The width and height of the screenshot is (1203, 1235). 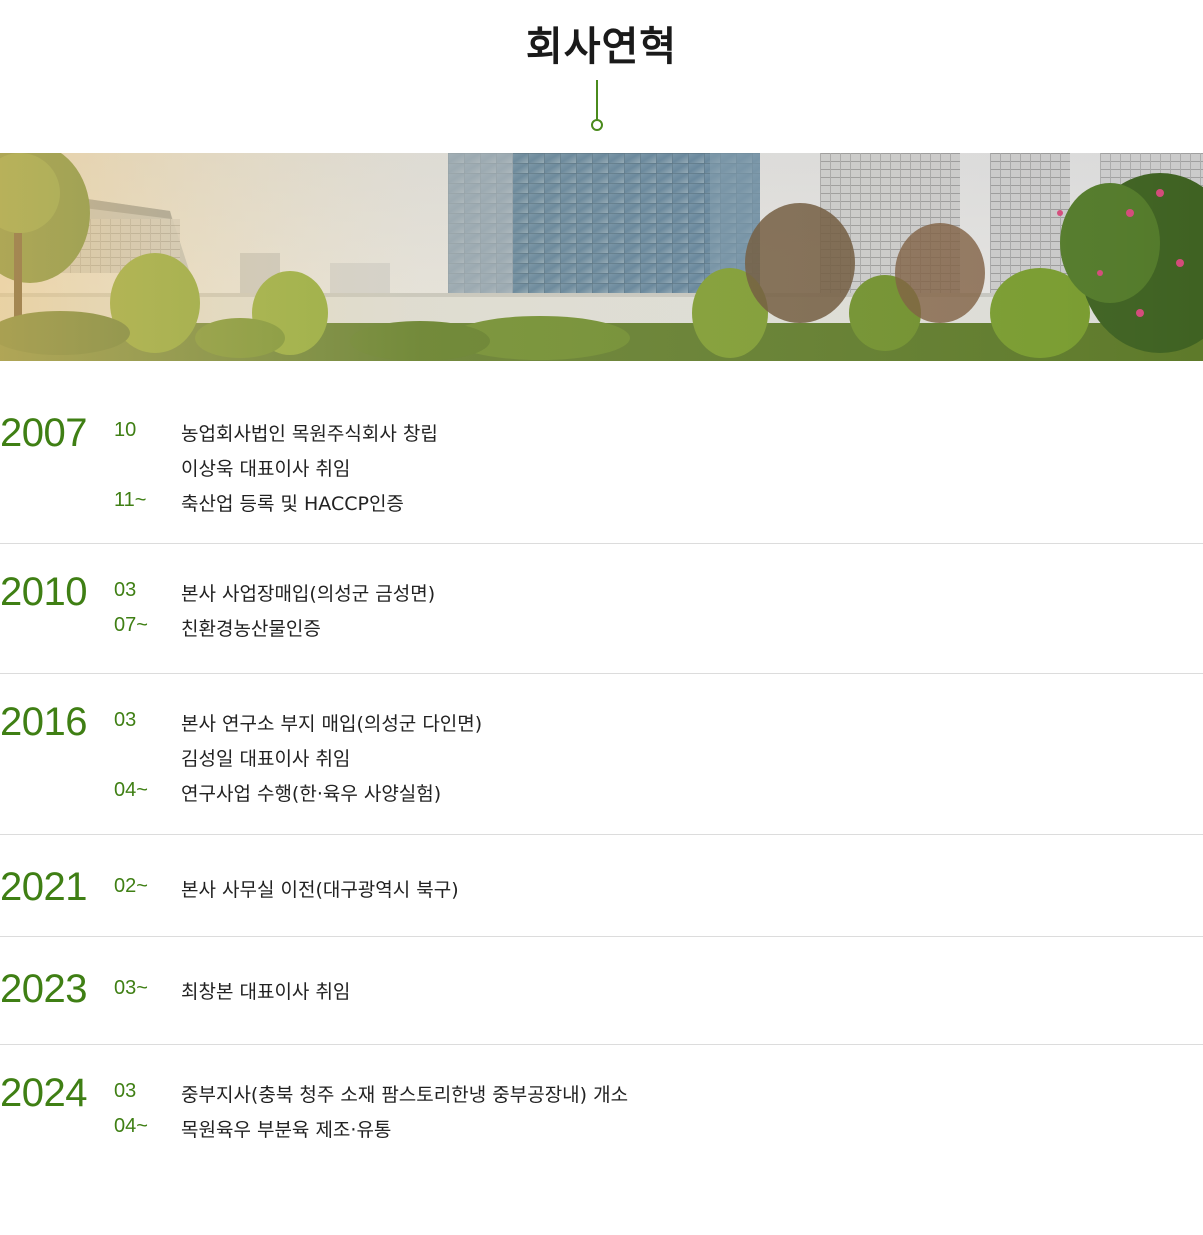 What do you see at coordinates (601, 1132) in the screenshot?
I see `history-entry: 04~ 목원육우 부분육 제조·유통` at bounding box center [601, 1132].